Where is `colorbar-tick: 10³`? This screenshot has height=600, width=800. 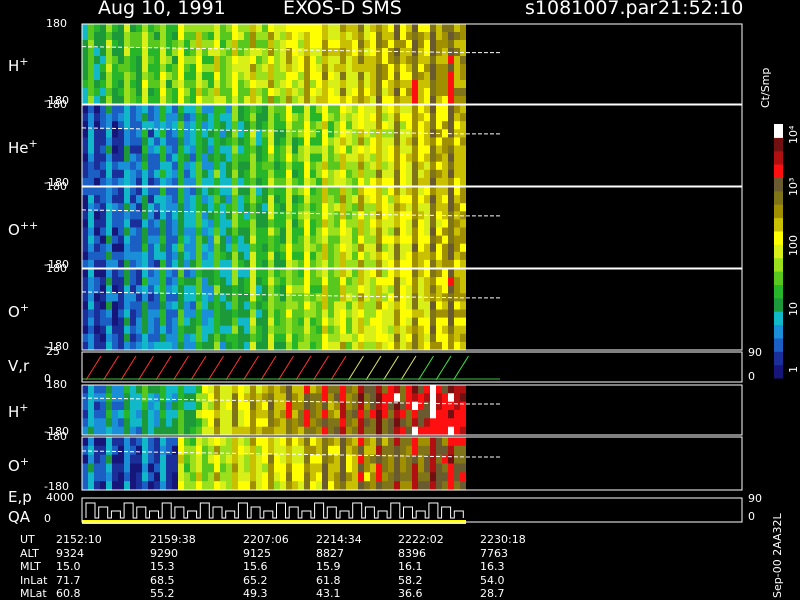 colorbar-tick: 10³ is located at coordinates (793, 186).